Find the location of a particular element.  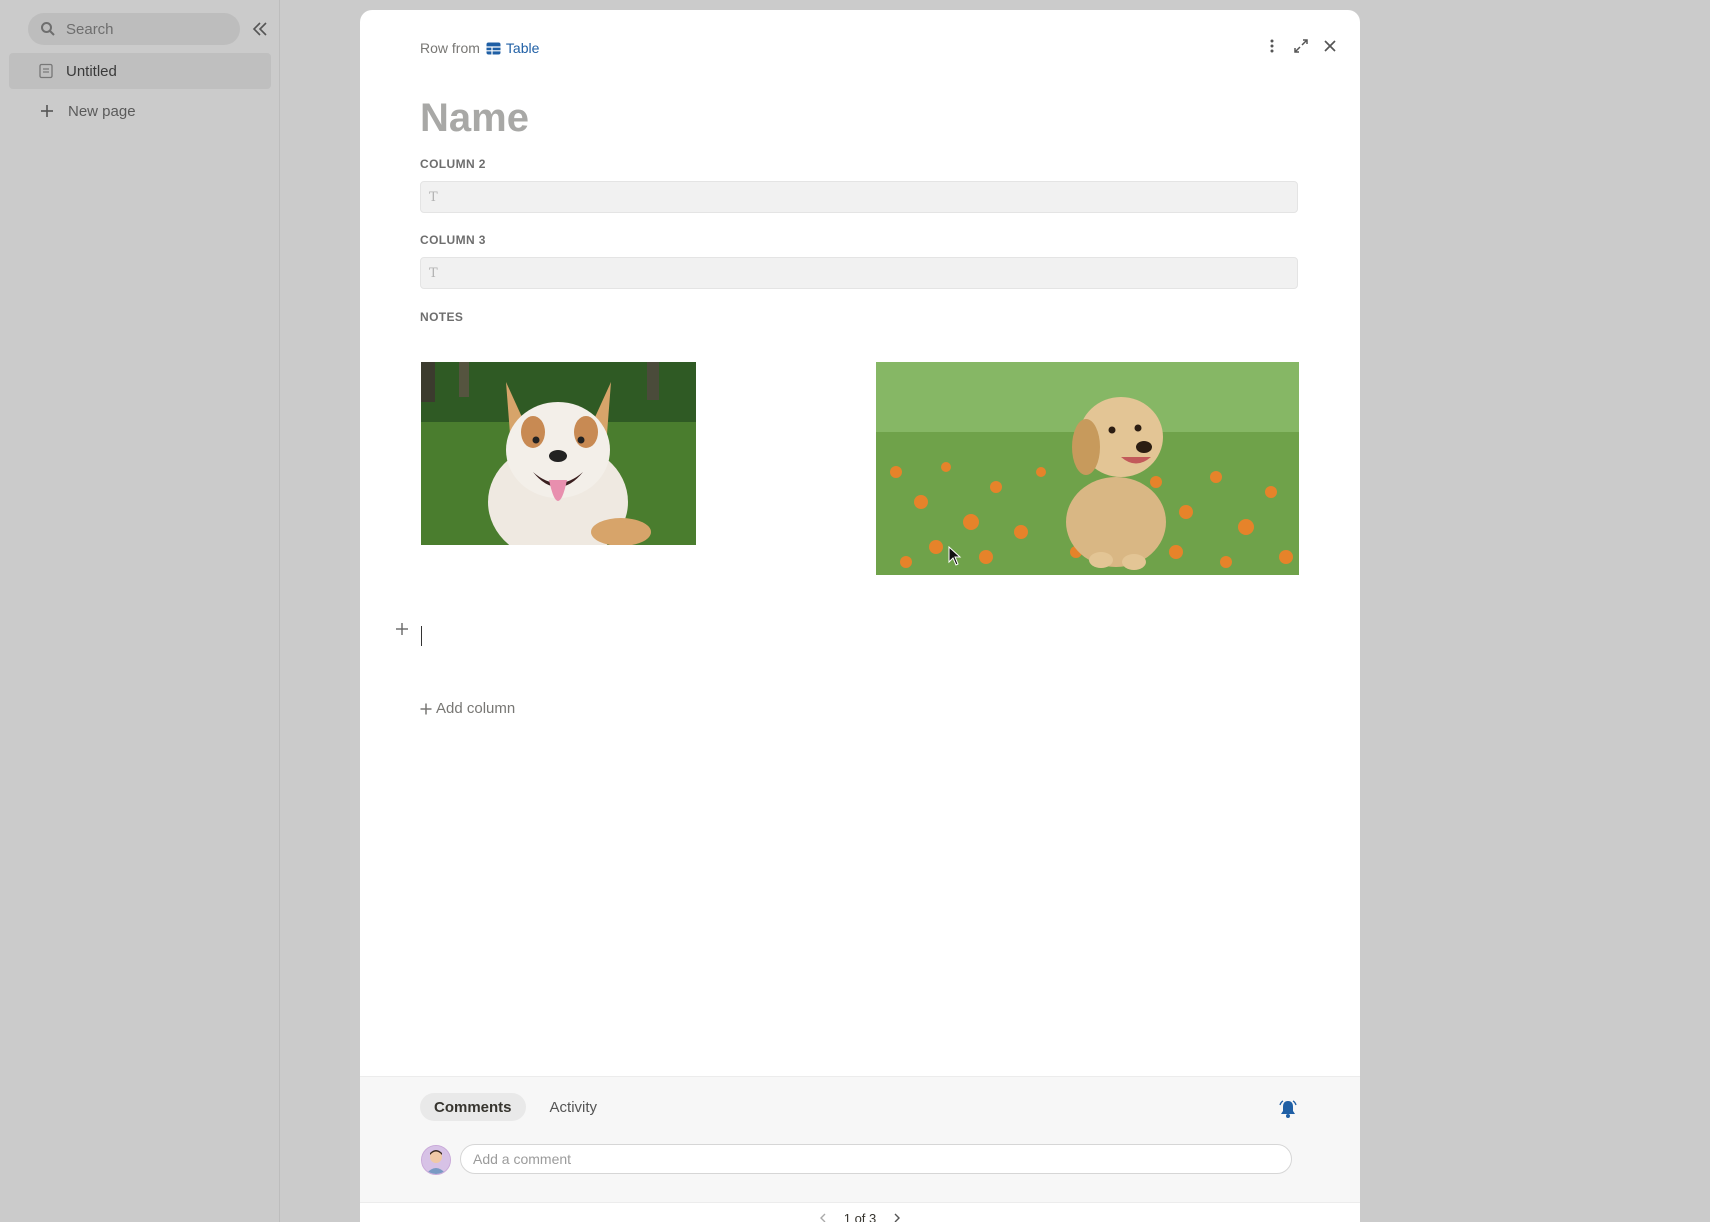

more-options-icon is located at coordinates (1272, 46).